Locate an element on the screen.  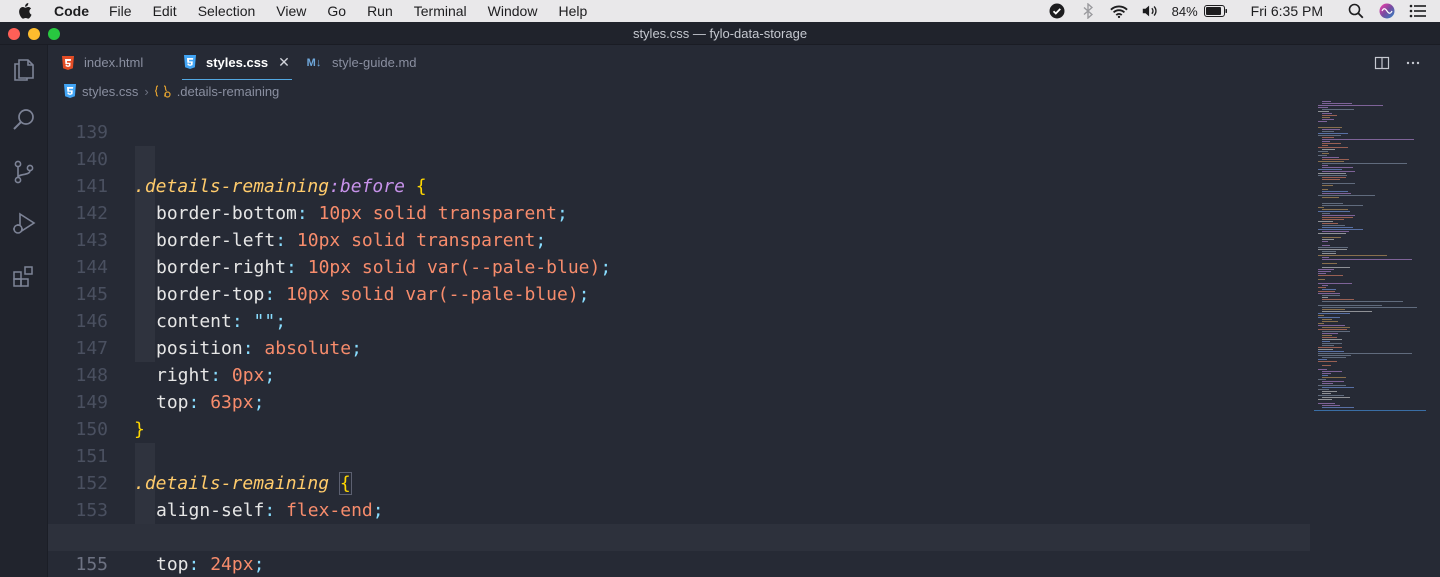
tab-index-html: index.html is located at coordinates (101, 62).